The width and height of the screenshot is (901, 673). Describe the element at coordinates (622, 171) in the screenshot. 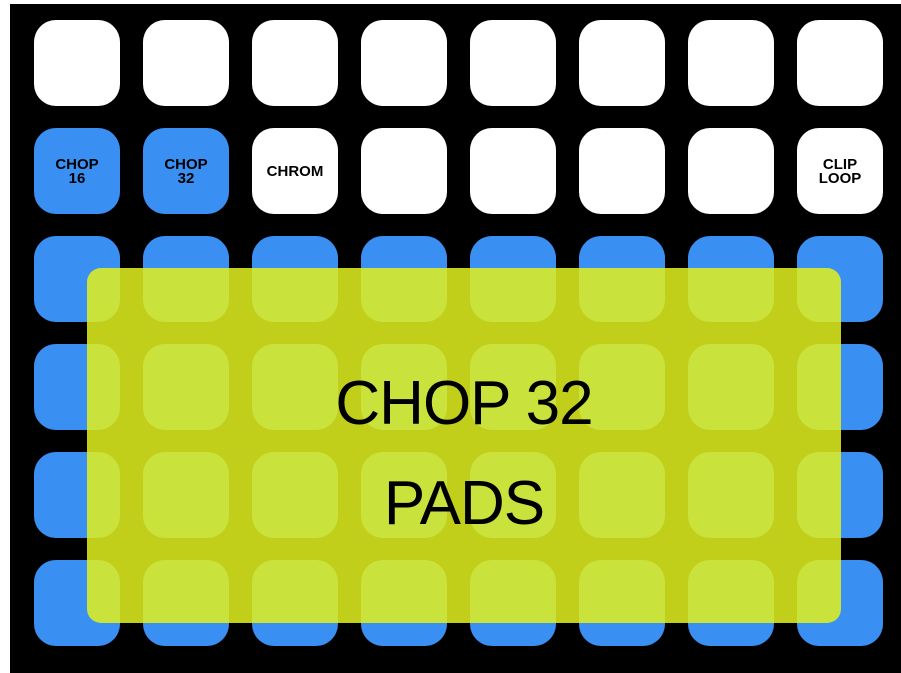

I see `pad-r2-c6` at that location.